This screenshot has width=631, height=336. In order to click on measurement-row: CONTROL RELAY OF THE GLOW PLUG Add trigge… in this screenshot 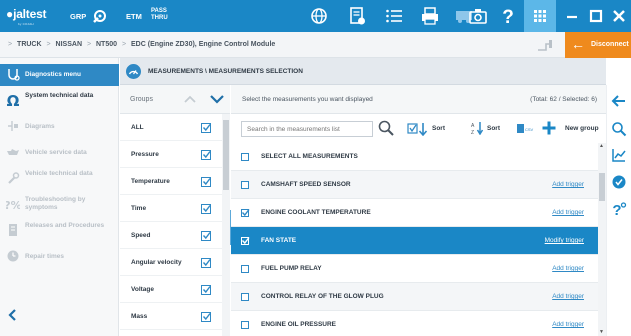, I will do `click(414, 297)`.